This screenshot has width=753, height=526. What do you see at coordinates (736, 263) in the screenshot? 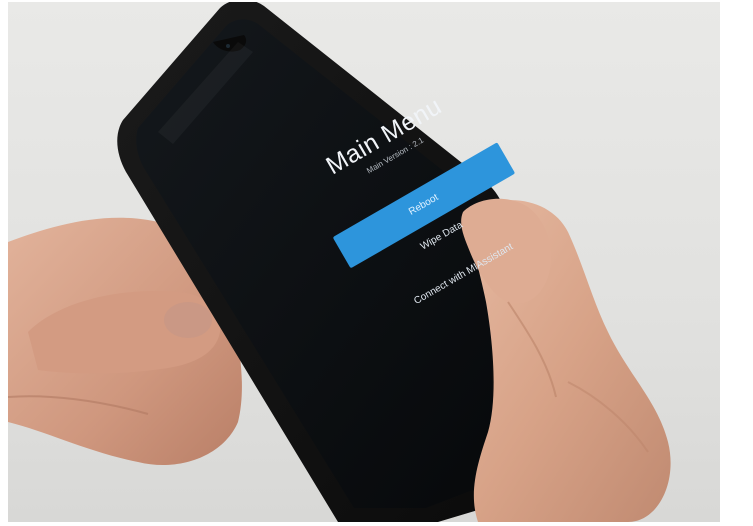
I see `white-margin` at bounding box center [736, 263].